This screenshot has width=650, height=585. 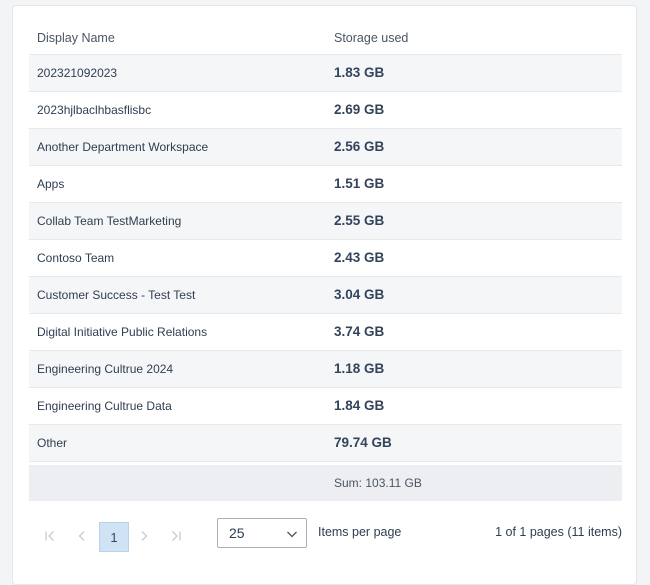 I want to click on row-display-name: Contoso Team, so click(x=177, y=258).